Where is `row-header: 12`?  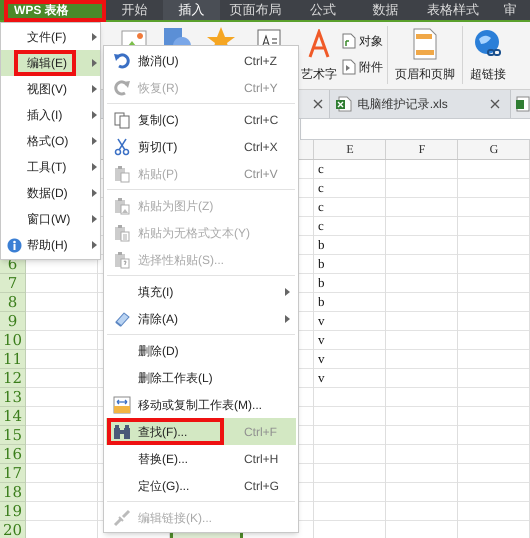 row-header: 12 is located at coordinates (12, 378).